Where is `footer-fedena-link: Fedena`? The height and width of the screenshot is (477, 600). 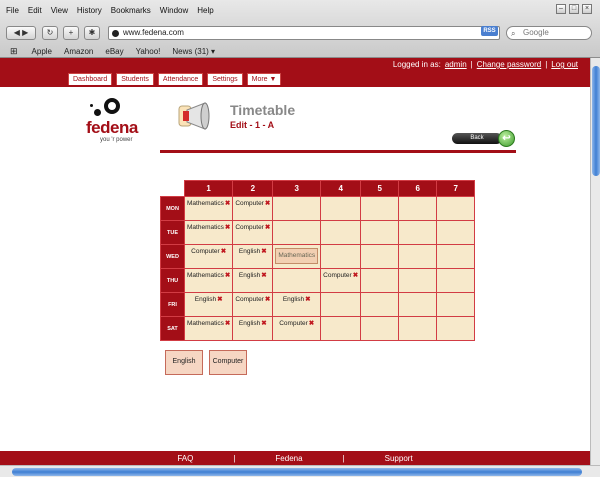 footer-fedena-link: Fedena is located at coordinates (288, 458).